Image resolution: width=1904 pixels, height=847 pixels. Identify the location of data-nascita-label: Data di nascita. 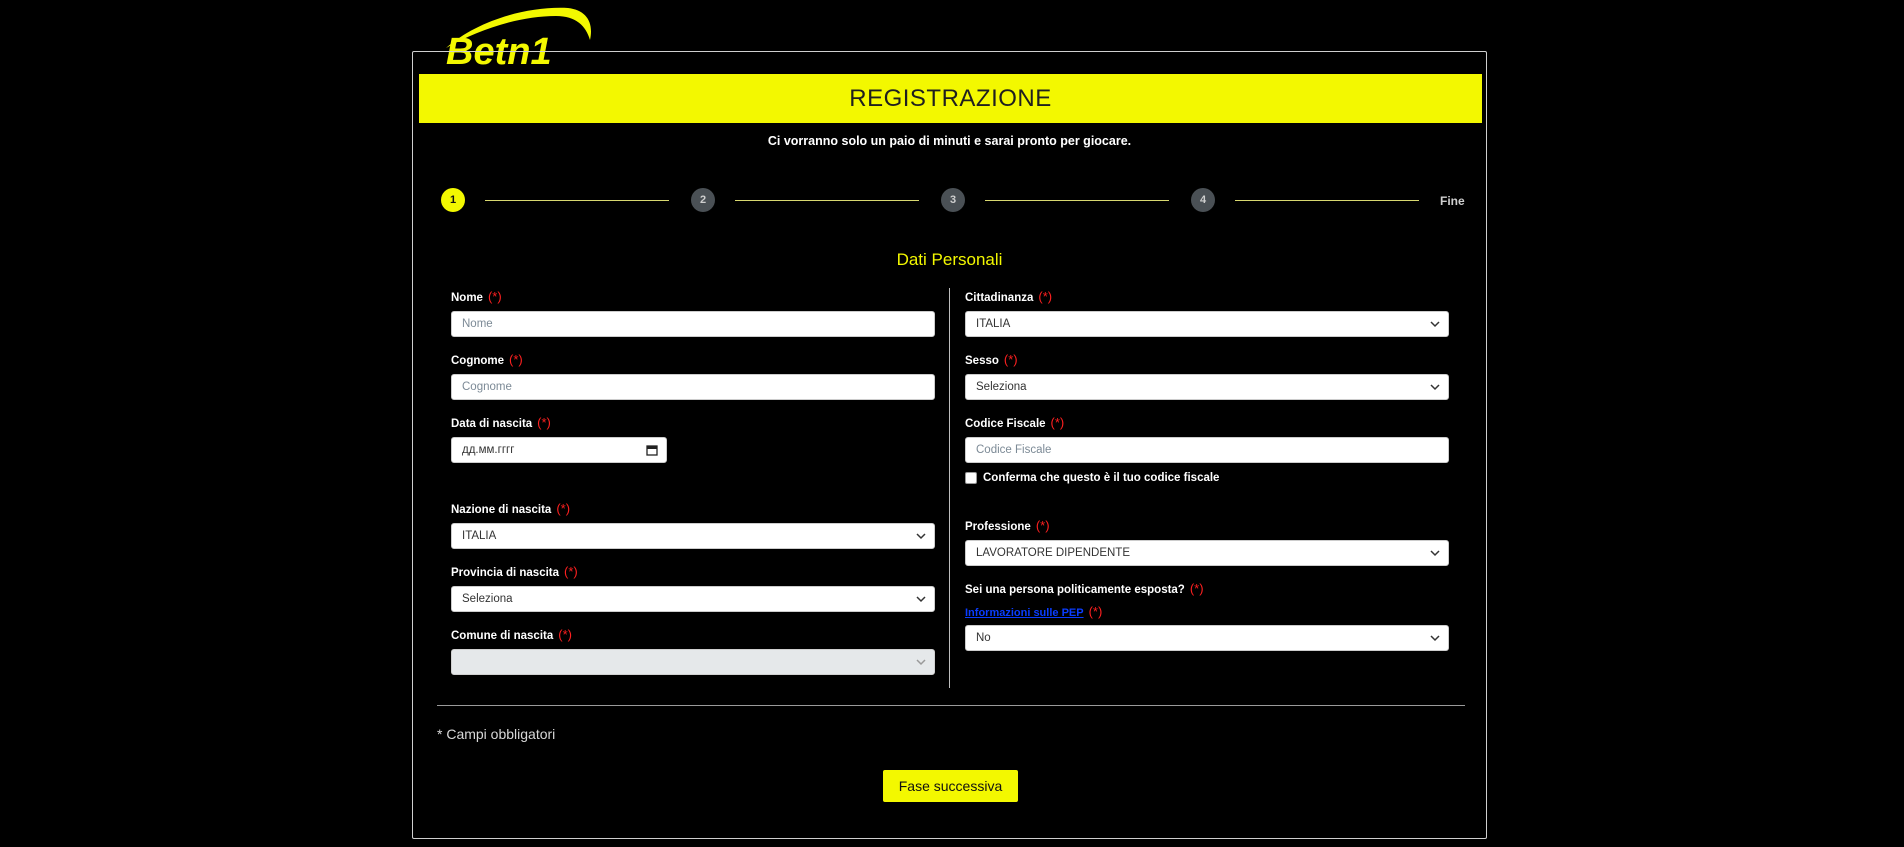
(492, 424).